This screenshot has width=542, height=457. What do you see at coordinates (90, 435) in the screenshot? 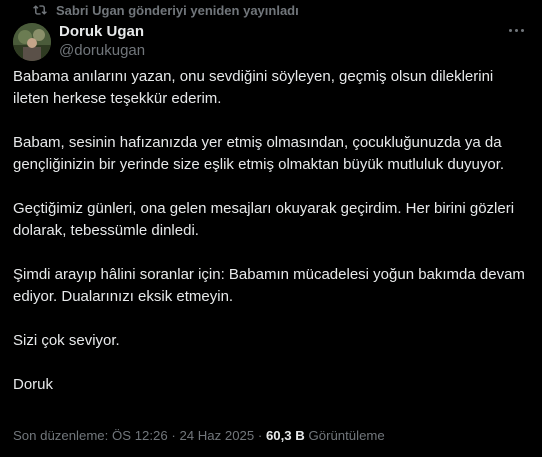
I see `edited-label: Son düzenleme: ÖS 12:26` at bounding box center [90, 435].